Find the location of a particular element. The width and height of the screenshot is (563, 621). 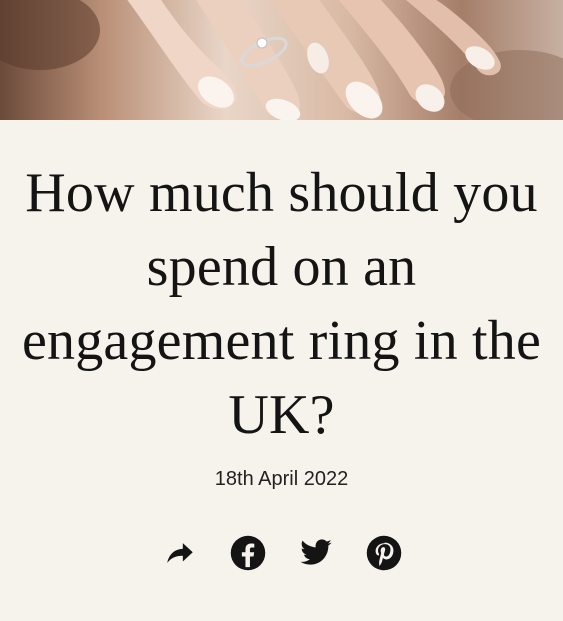

pinterest-icon is located at coordinates (383, 553).